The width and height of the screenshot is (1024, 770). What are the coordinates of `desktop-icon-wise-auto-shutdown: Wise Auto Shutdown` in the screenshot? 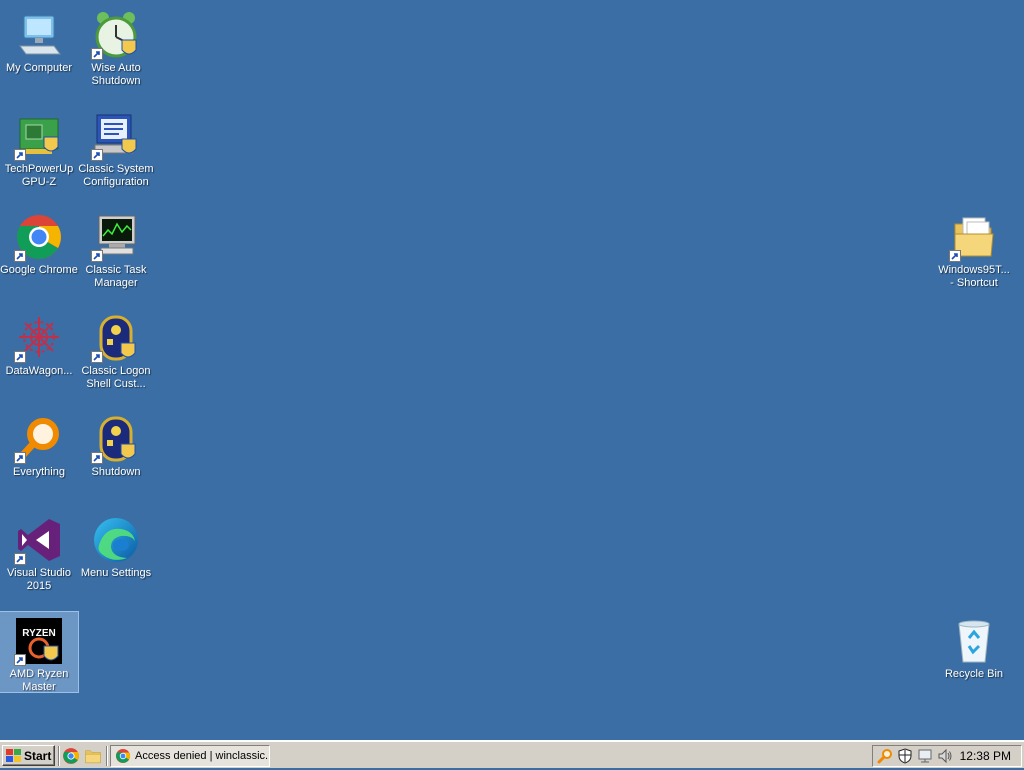 It's located at (116, 46).